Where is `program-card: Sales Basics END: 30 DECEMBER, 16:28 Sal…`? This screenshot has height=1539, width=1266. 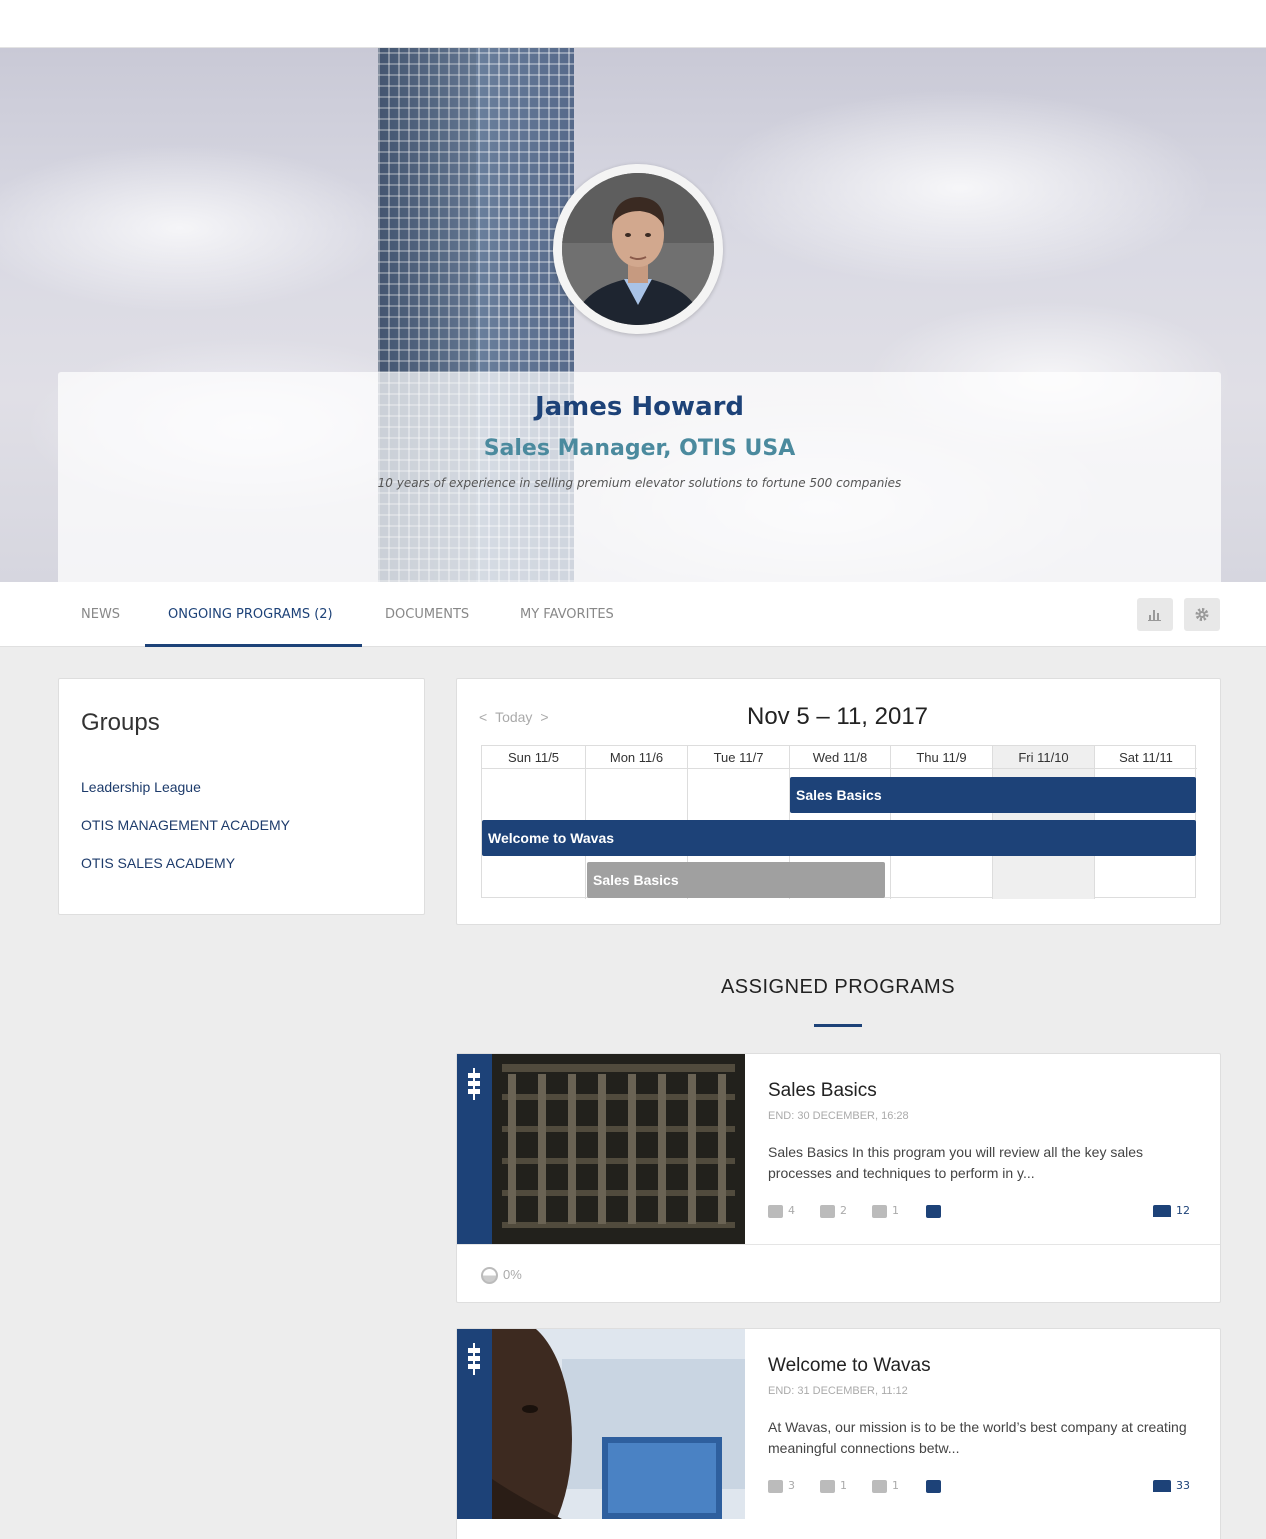
program-card: Sales Basics END: 30 DECEMBER, 16:28 Sal… is located at coordinates (838, 1178).